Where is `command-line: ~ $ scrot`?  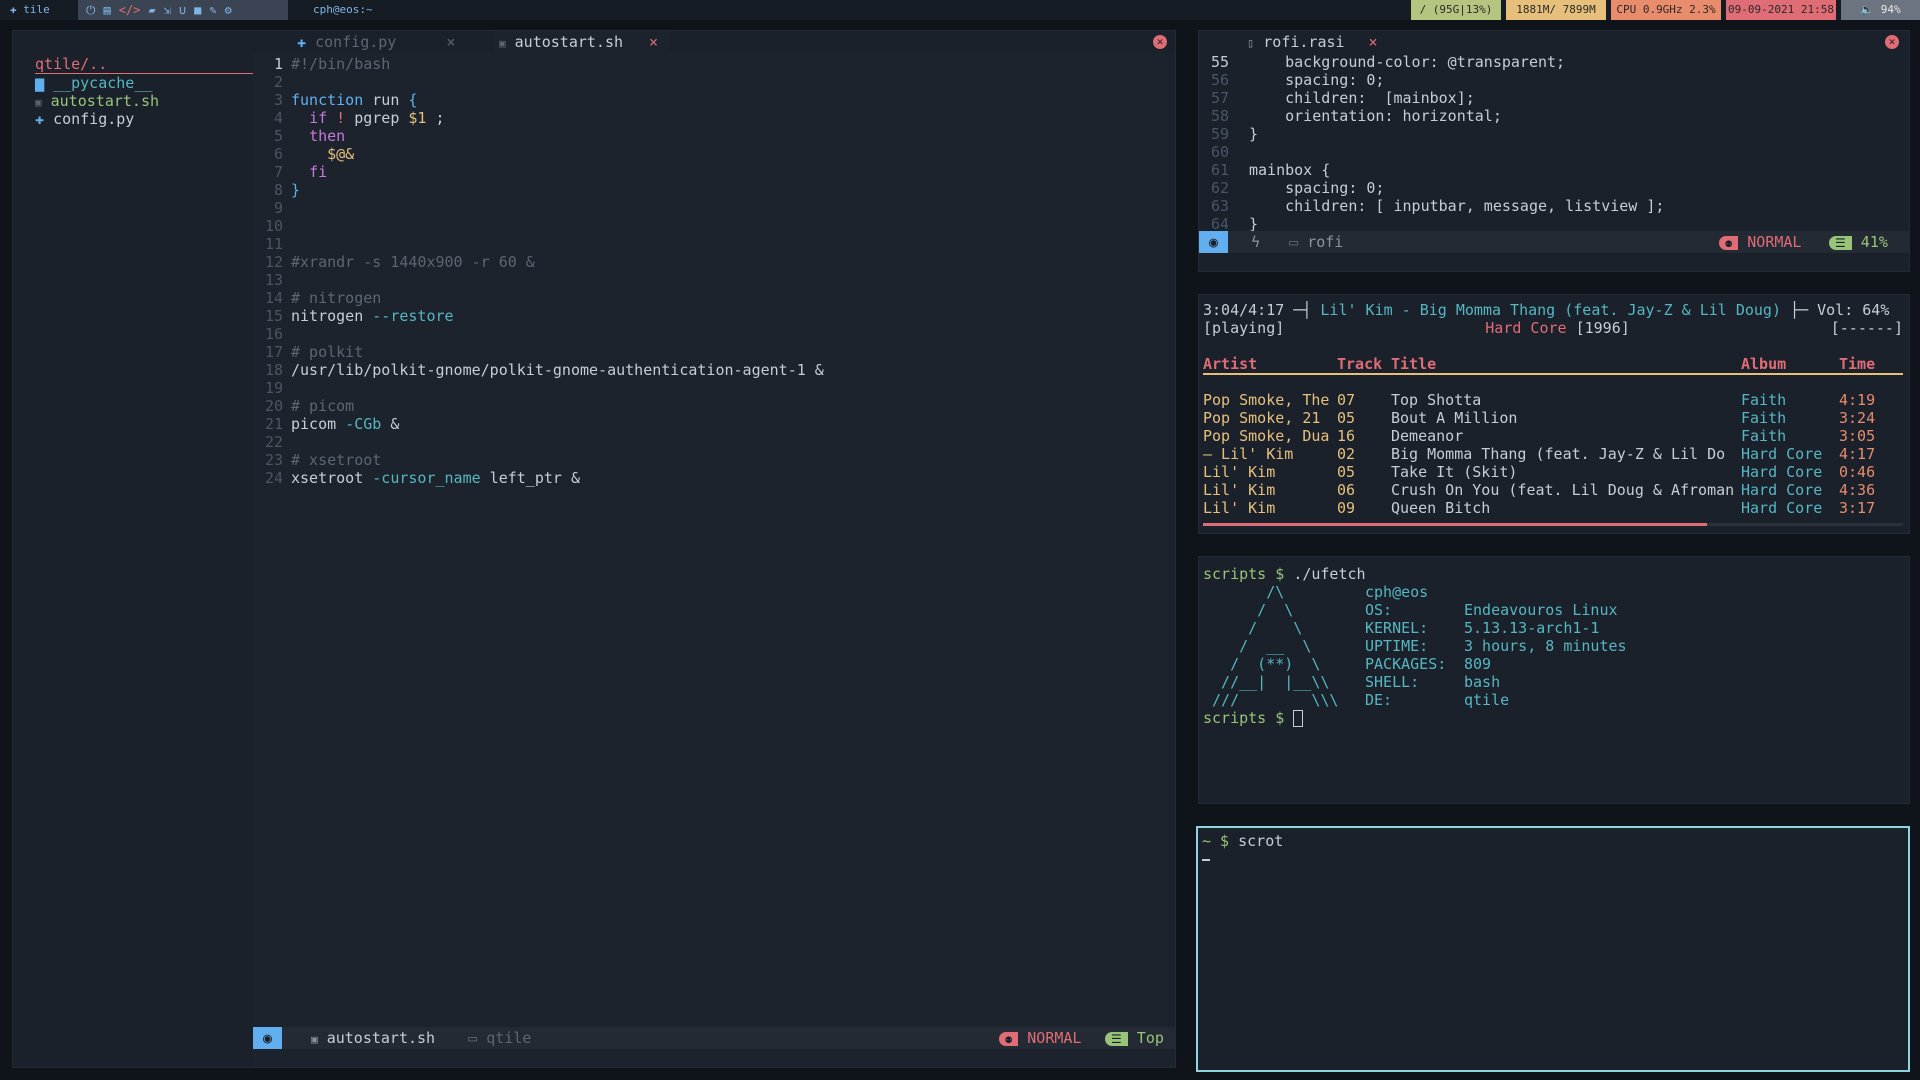
command-line: ~ $ scrot is located at coordinates (1242, 841).